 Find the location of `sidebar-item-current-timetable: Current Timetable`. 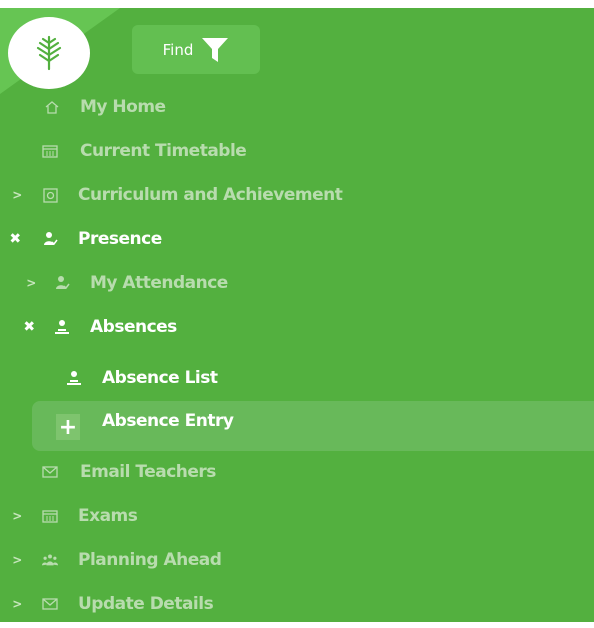

sidebar-item-current-timetable: Current Timetable is located at coordinates (297, 151).